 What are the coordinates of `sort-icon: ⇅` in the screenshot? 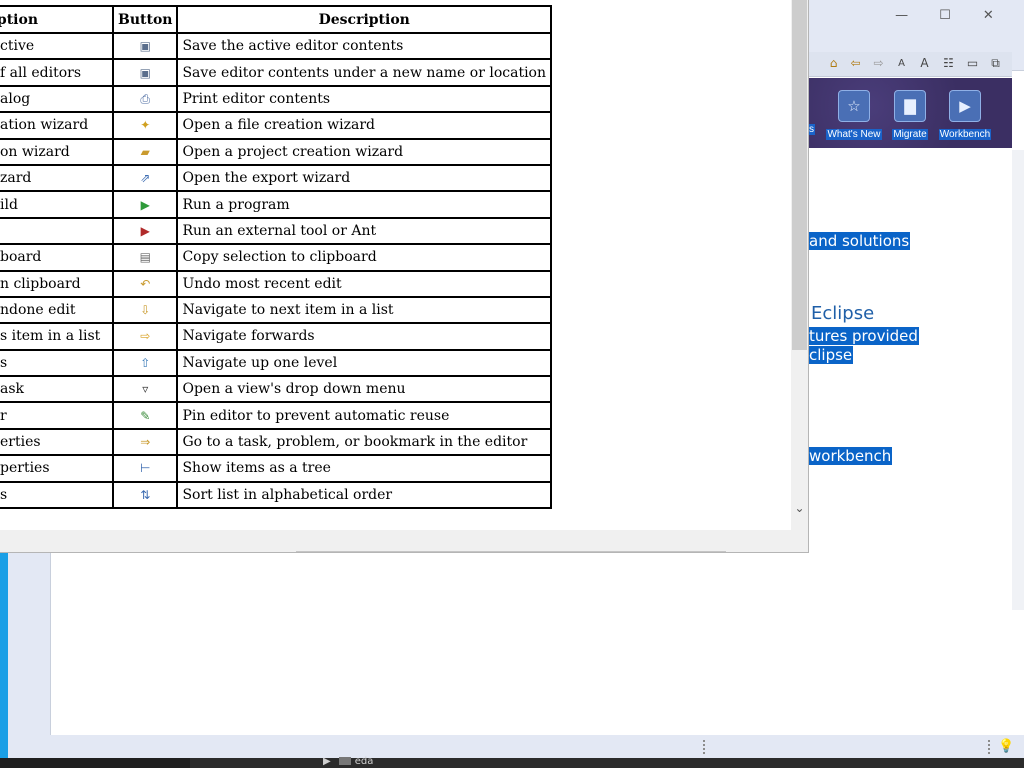 It's located at (145, 494).